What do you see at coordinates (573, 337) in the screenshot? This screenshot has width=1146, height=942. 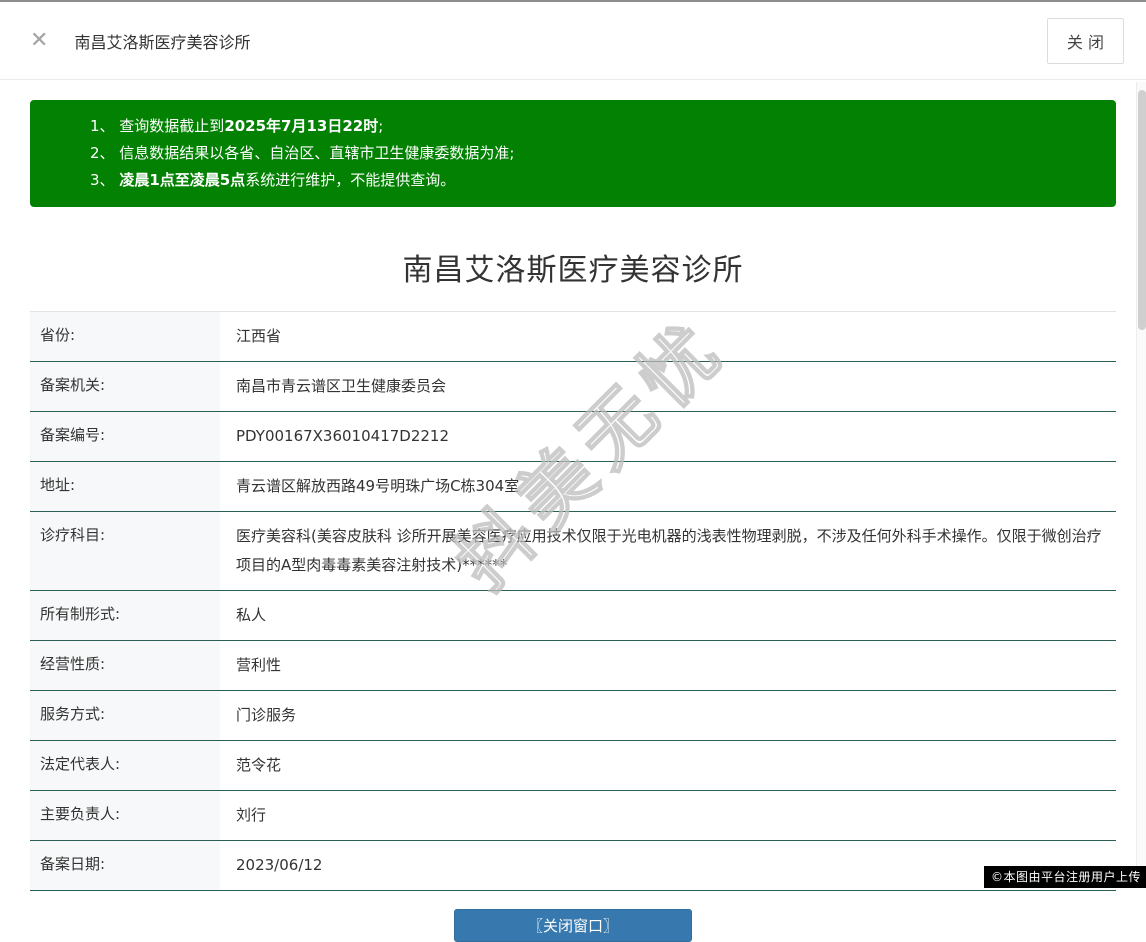 I see `table-row: 省份: 江西省` at bounding box center [573, 337].